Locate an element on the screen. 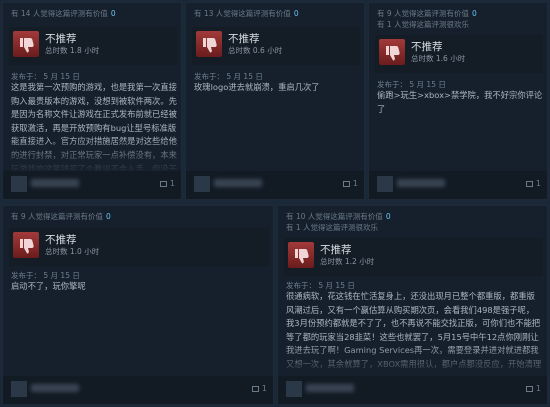 Image resolution: width=550 pixels, height=407 pixels. review-text: 启动不了，玩你擎呢 is located at coordinates (48, 286).